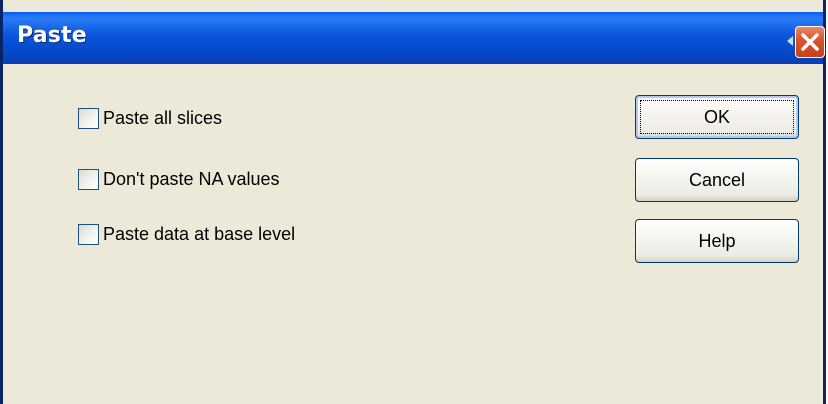  Describe the element at coordinates (191, 178) in the screenshot. I see `dont-paste-na-label: Don't paste NA values` at that location.